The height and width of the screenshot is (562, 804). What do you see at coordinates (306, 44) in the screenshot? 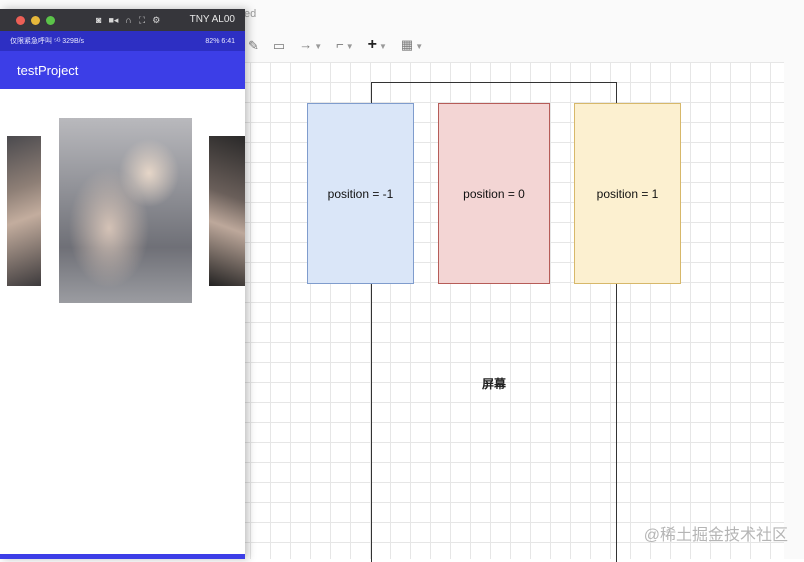
I see `connector-arrow-glyph: →` at bounding box center [306, 44].